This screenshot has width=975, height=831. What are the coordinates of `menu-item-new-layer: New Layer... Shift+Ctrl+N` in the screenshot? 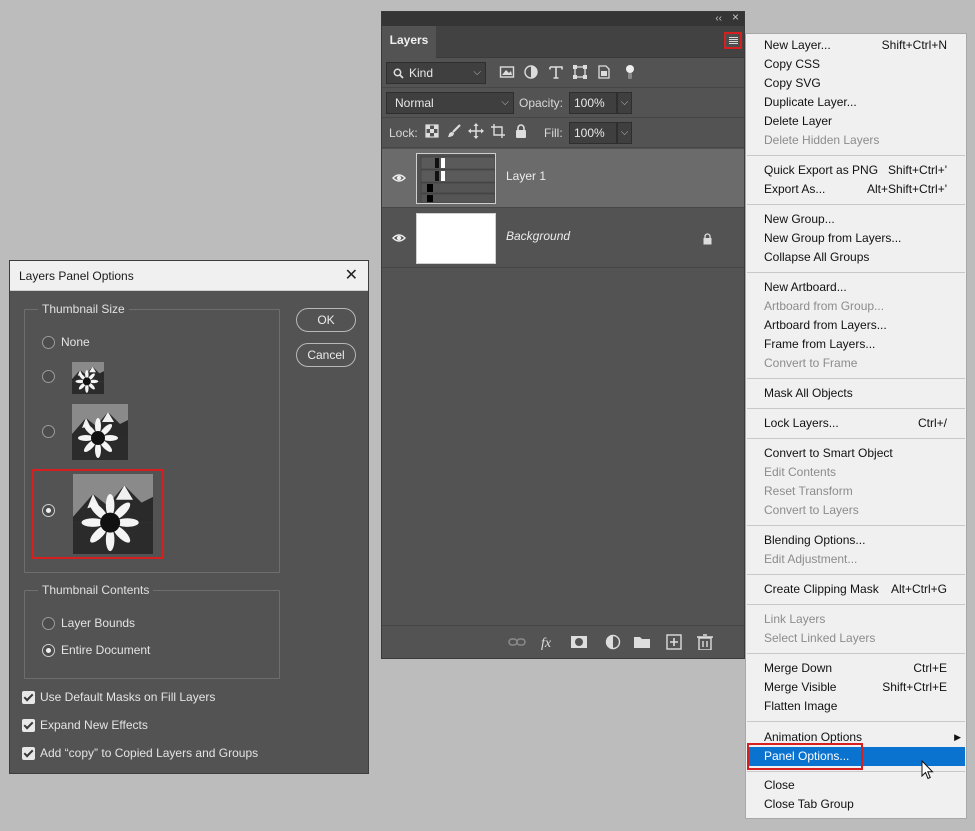 It's located at (856, 45).